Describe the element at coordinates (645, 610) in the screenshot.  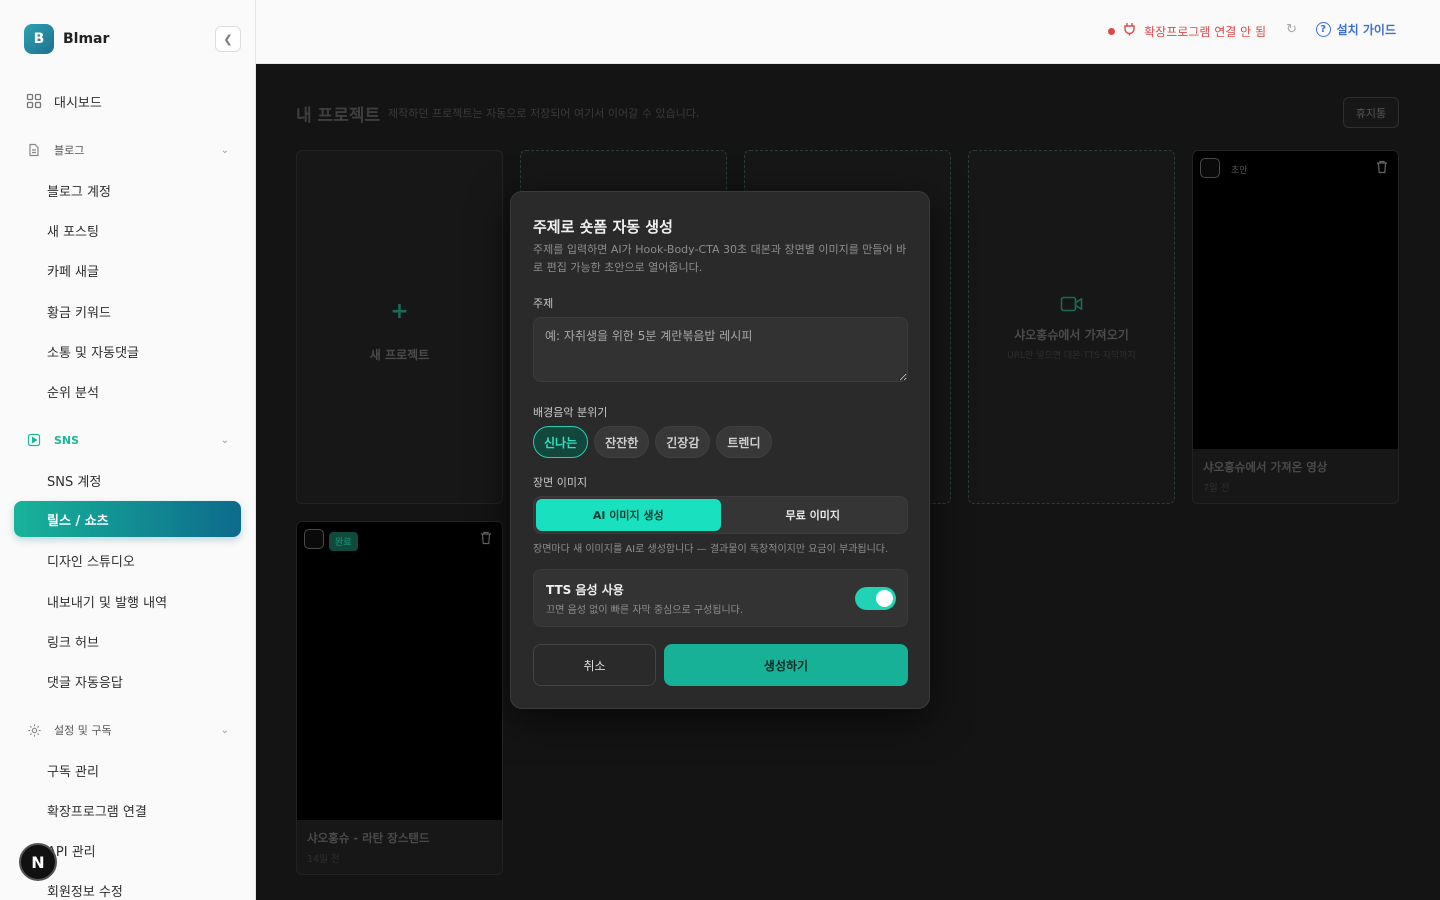
I see `tts-subtitle: 끄면 음성 없이 빠른 자막 중심으로 구성됩니다.` at that location.